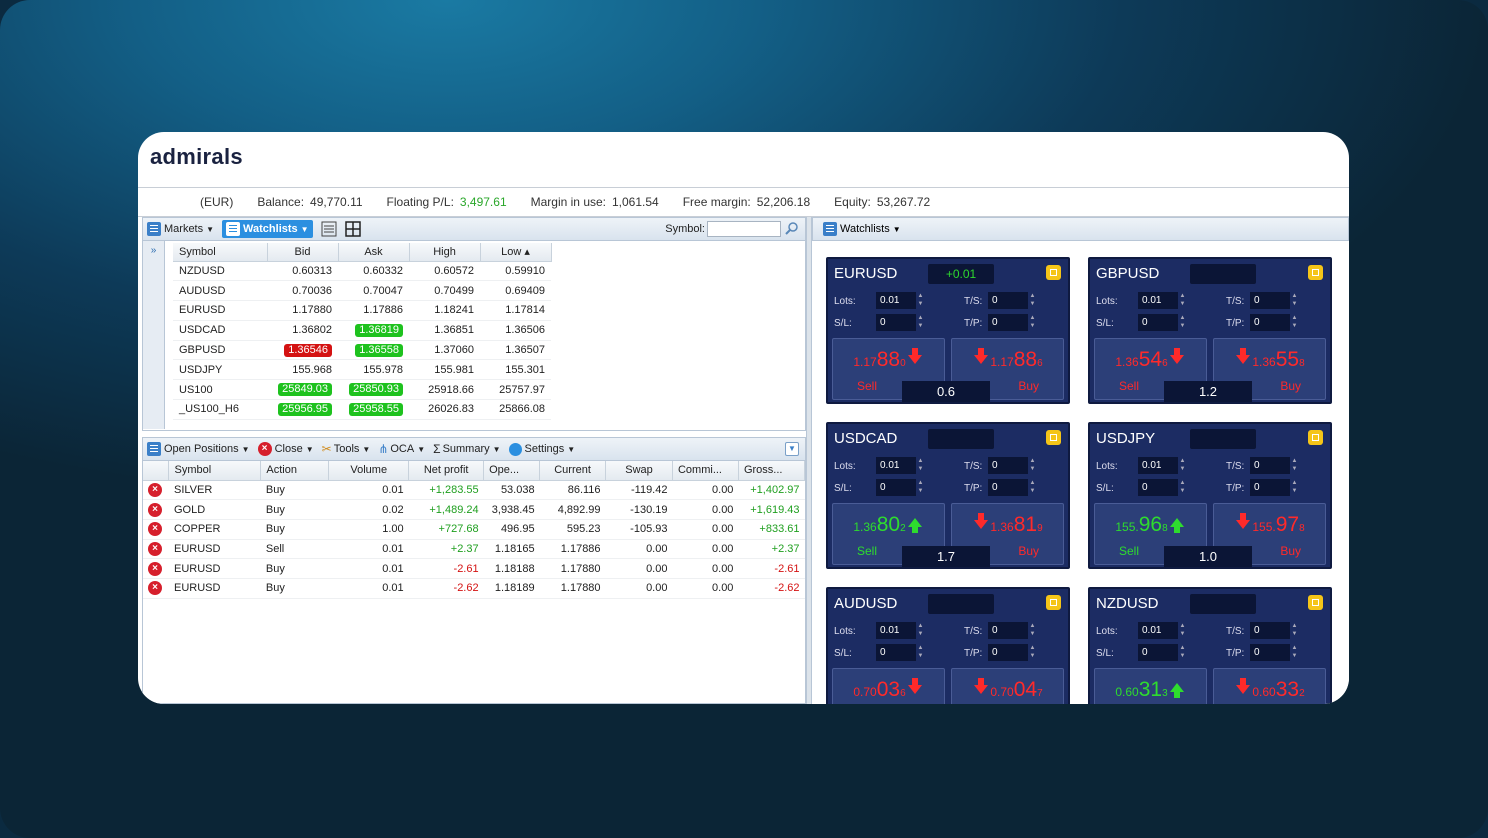 This screenshot has height=838, width=1488. Describe the element at coordinates (362, 310) in the screenshot. I see `table-row: EURUSD 1.17880 1.17886 1.18241 1.17814` at that location.